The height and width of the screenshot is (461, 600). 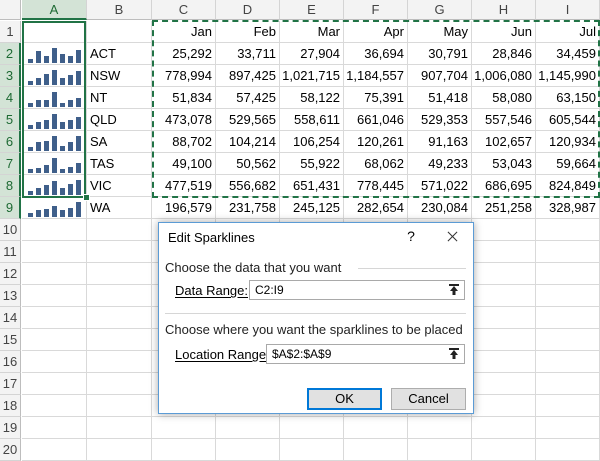 I want to click on row-header-6: 6, so click(x=10, y=142).